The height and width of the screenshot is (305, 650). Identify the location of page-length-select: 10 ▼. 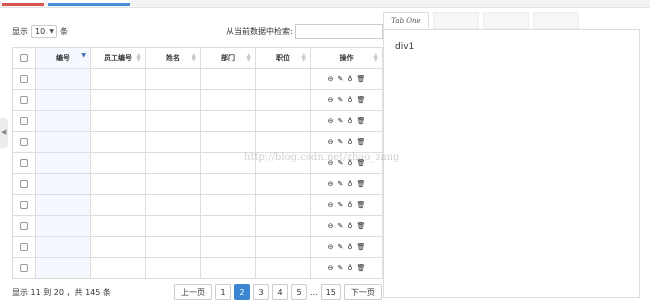
(44, 31).